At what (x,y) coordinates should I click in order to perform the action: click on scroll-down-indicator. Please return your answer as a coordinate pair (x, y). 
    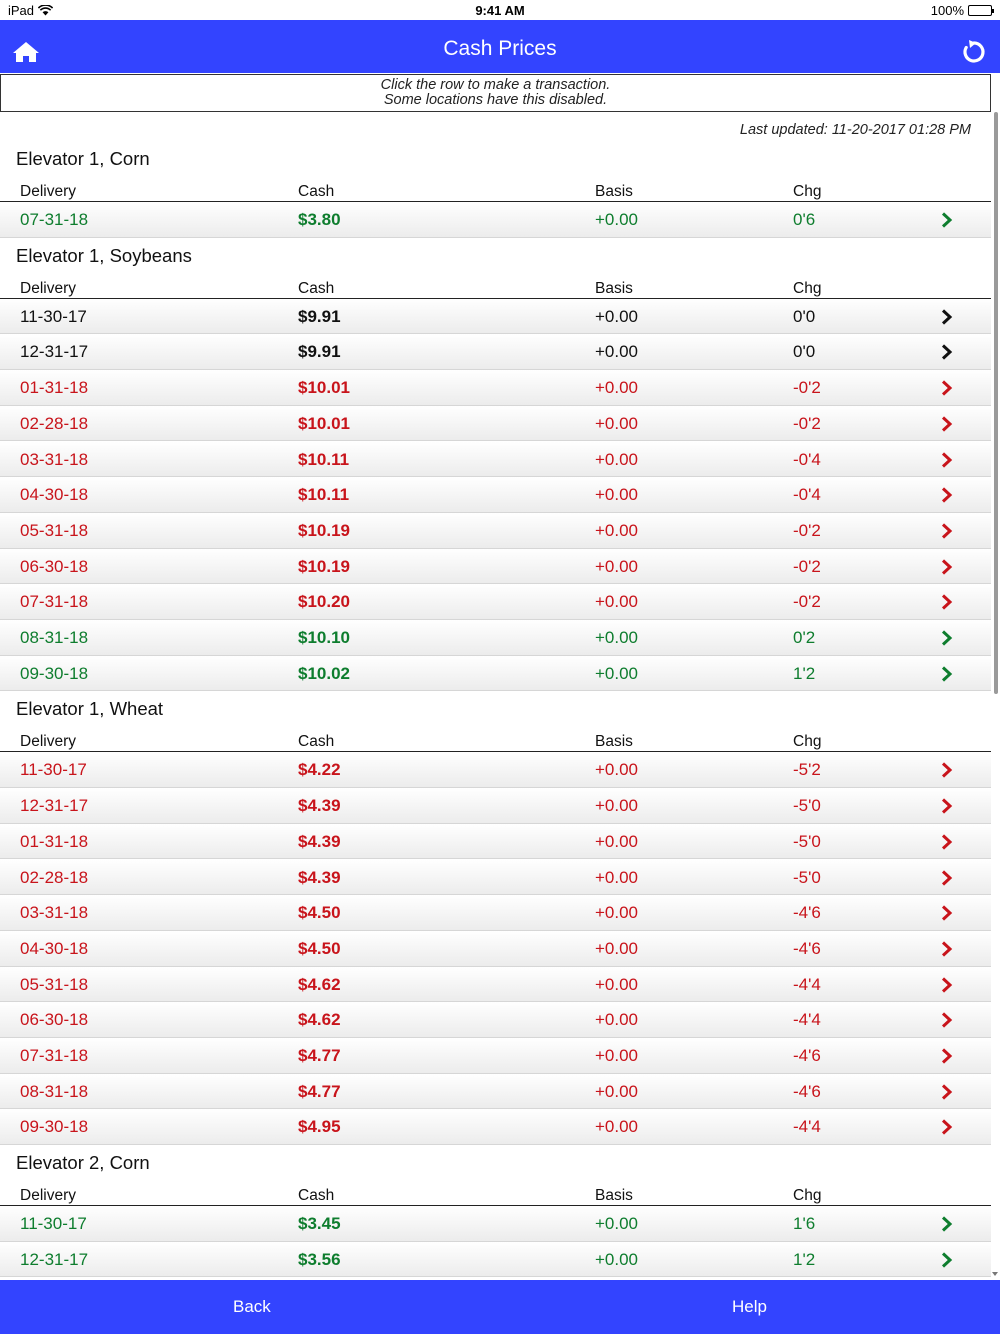
    Looking at the image, I should click on (995, 1274).